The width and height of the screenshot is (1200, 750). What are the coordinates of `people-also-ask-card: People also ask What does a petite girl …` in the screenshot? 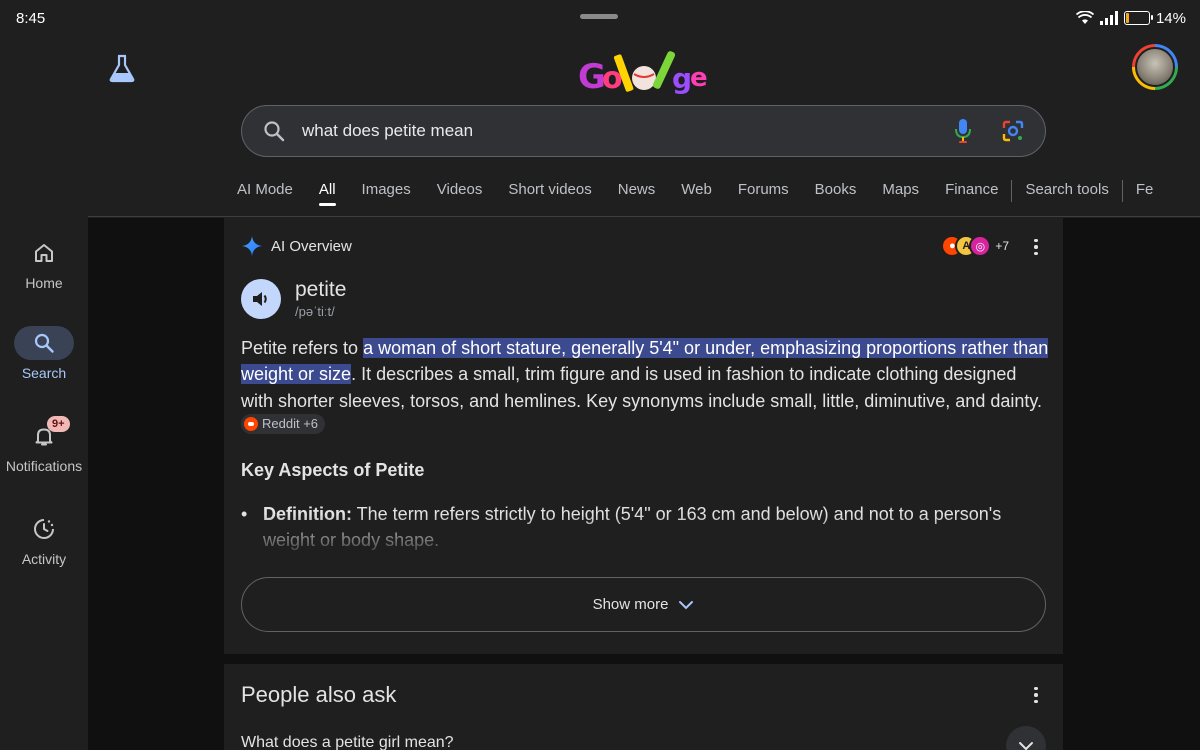 It's located at (643, 707).